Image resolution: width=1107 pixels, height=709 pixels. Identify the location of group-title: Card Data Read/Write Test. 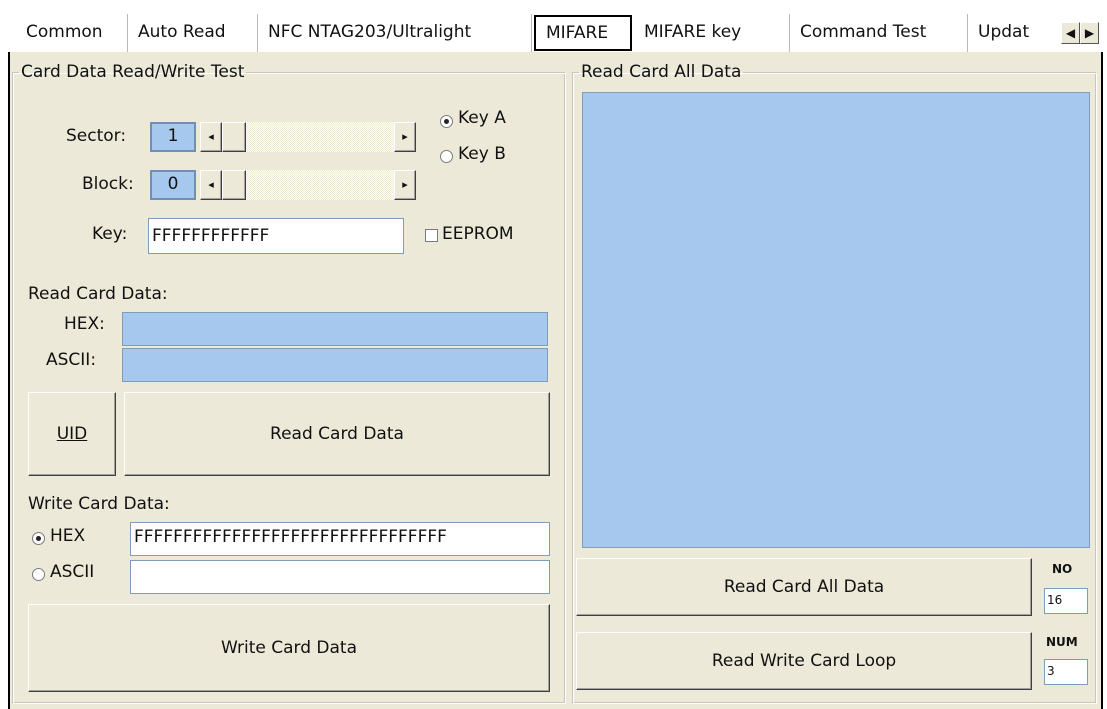
(133, 72).